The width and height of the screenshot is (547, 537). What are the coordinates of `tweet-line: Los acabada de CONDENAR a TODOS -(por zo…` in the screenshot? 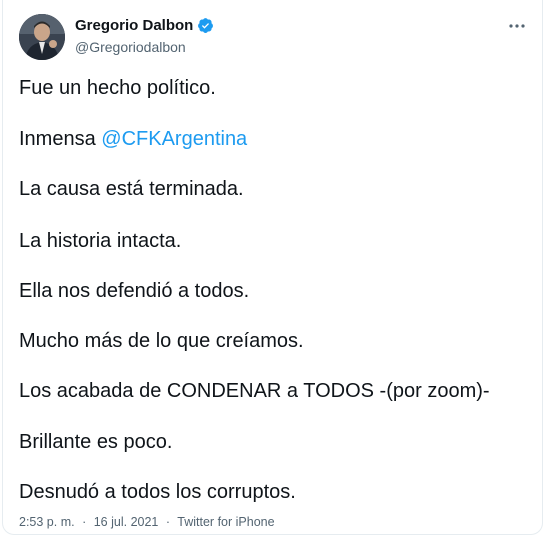 It's located at (254, 391).